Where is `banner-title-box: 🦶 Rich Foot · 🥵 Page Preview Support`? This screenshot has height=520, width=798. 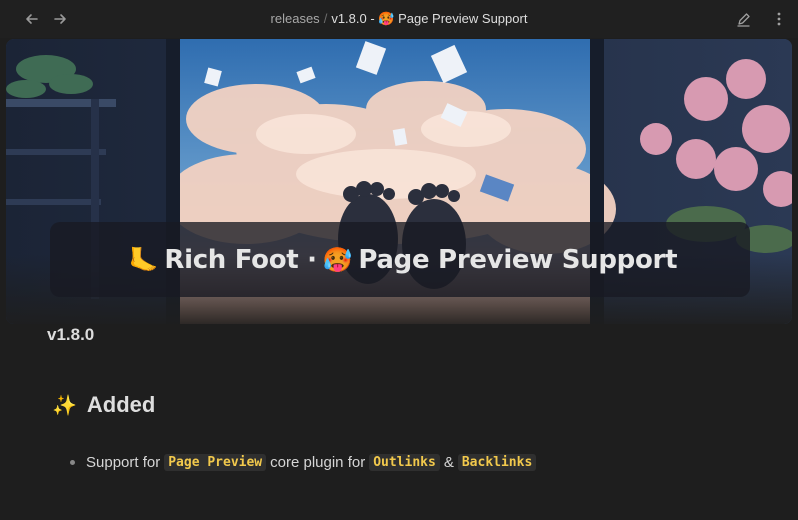 banner-title-box: 🦶 Rich Foot · 🥵 Page Preview Support is located at coordinates (400, 259).